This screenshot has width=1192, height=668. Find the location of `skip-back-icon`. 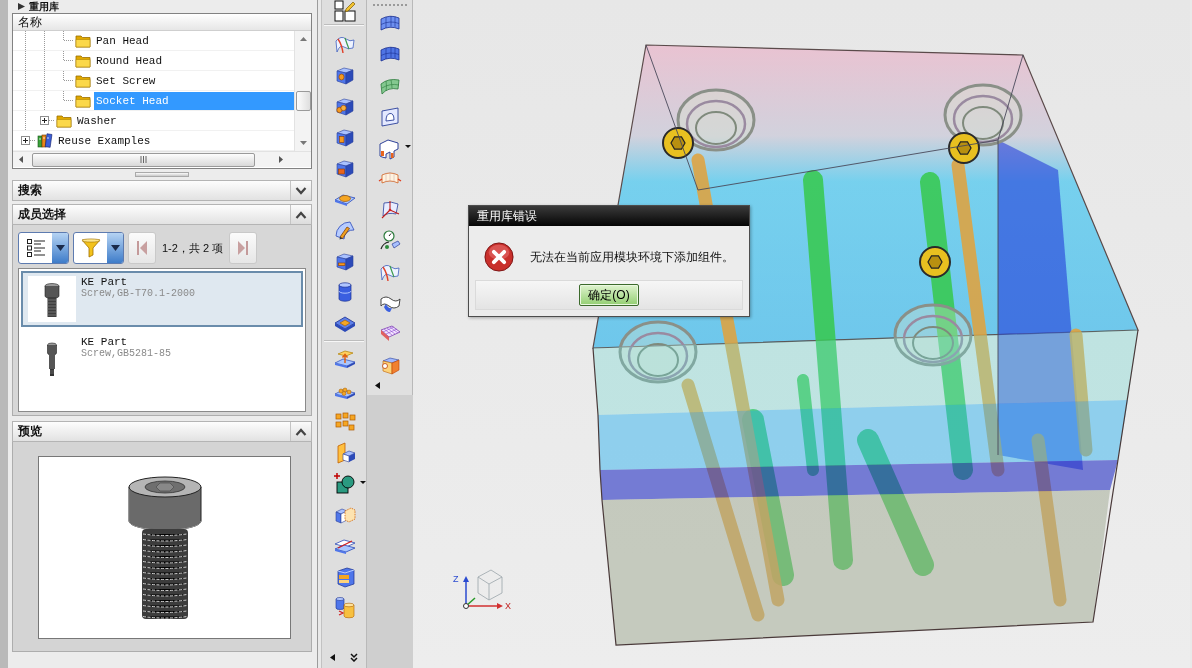

skip-back-icon is located at coordinates (142, 248).